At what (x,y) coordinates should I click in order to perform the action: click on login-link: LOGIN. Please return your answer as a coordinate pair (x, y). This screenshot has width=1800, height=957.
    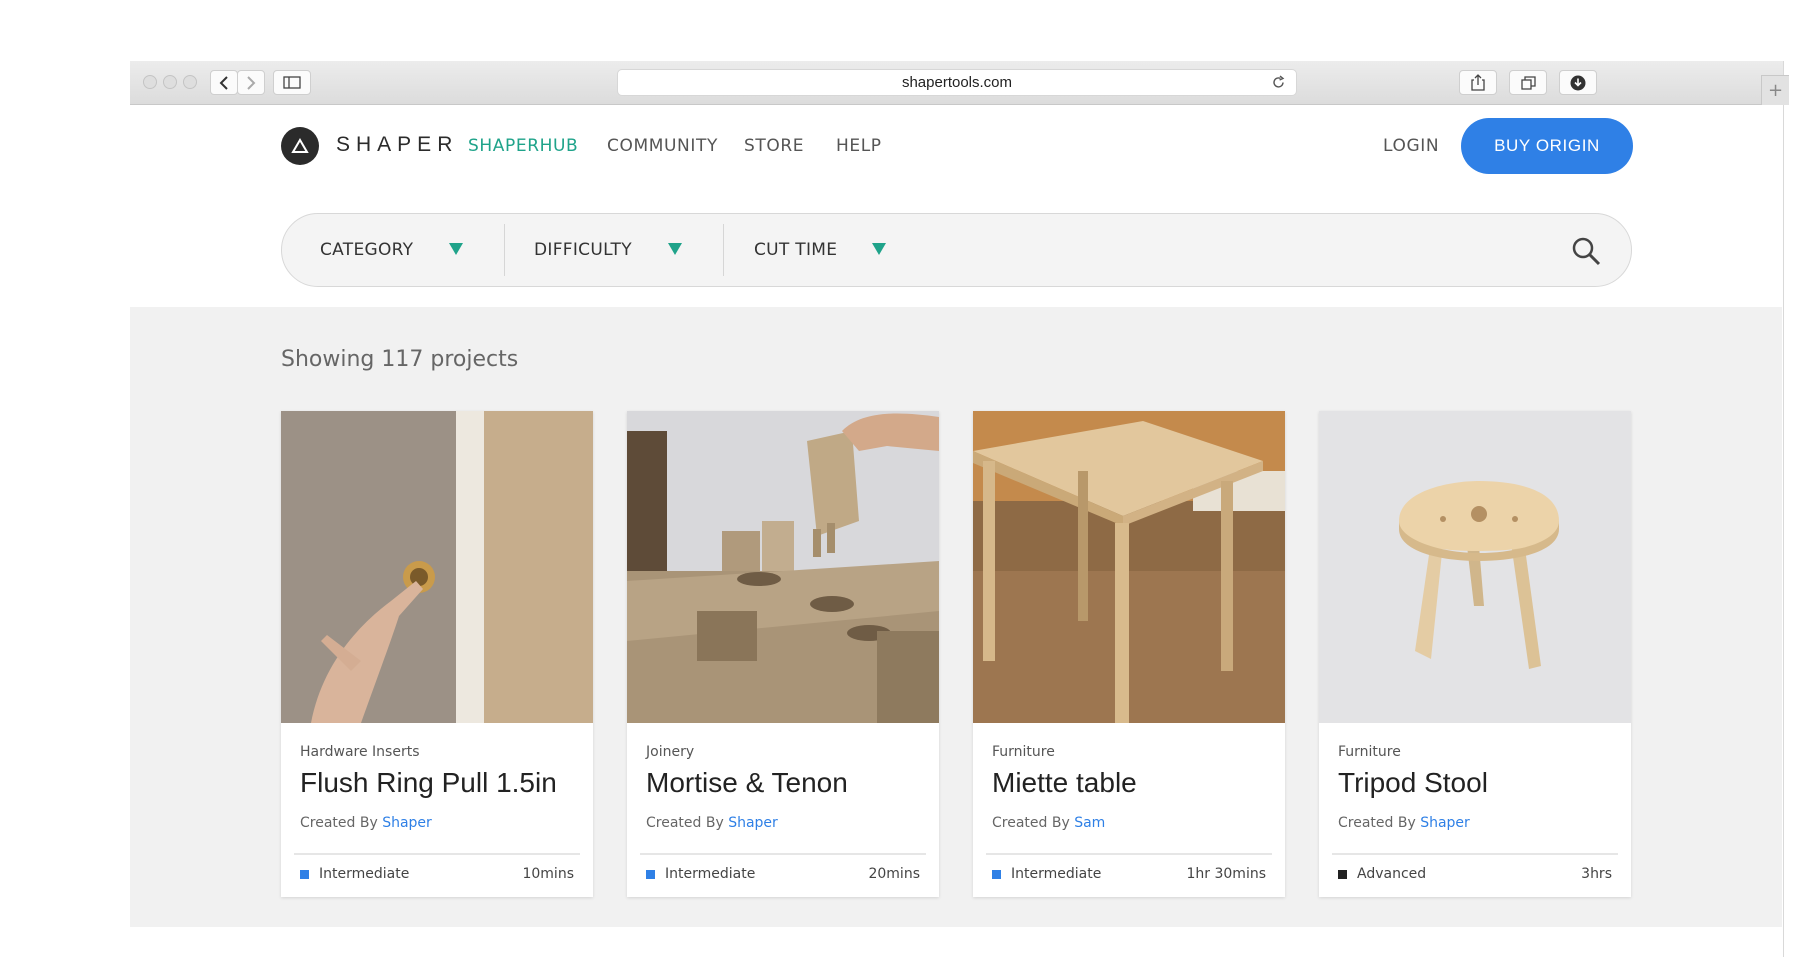
    Looking at the image, I should click on (1411, 146).